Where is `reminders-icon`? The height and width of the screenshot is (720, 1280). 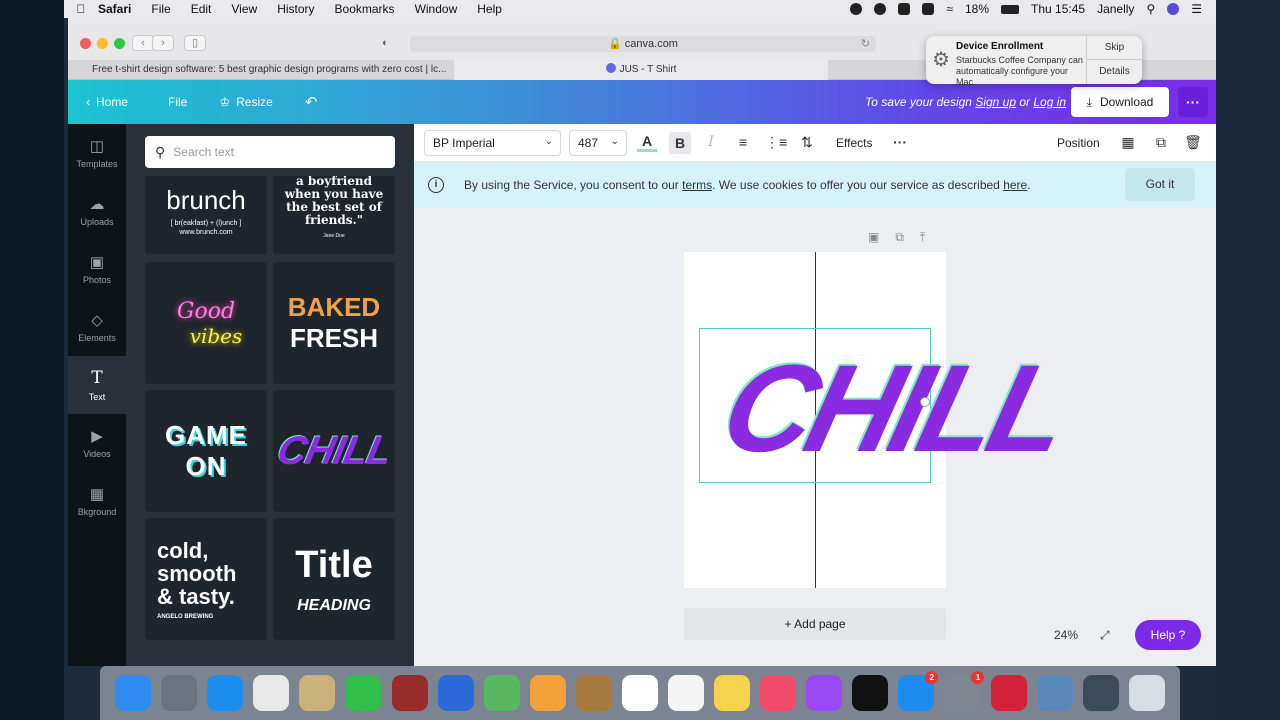 reminders-icon is located at coordinates (685, 693).